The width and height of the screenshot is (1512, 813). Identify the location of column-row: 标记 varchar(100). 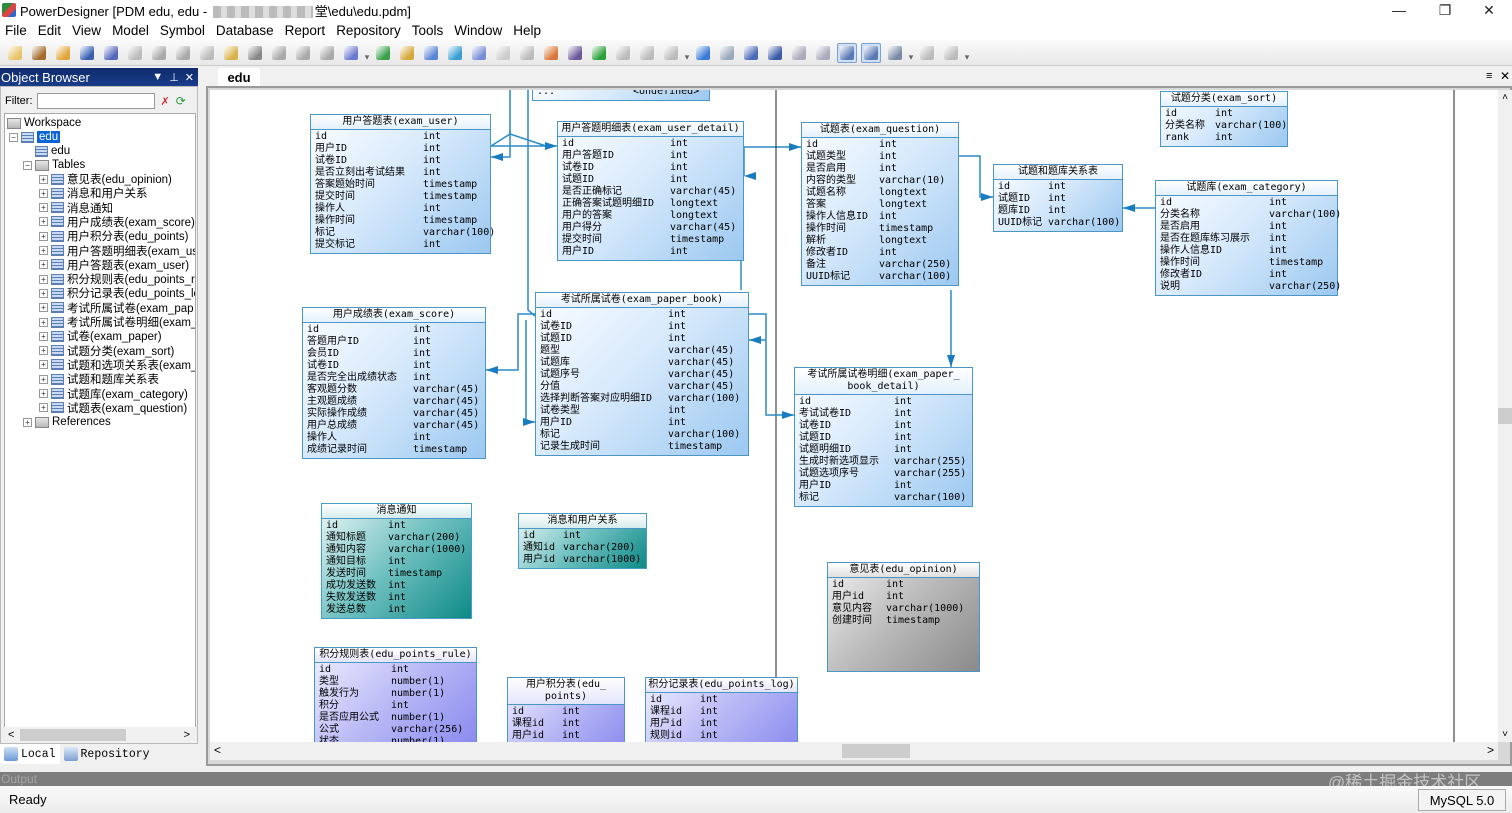
(642, 435).